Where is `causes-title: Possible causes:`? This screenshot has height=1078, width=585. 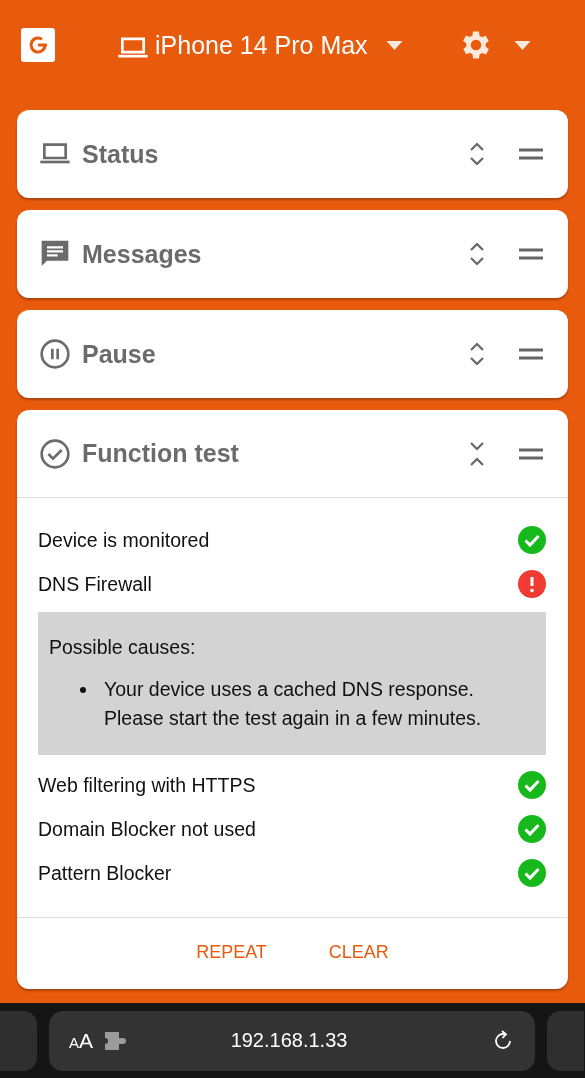
causes-title: Possible causes: is located at coordinates (123, 647).